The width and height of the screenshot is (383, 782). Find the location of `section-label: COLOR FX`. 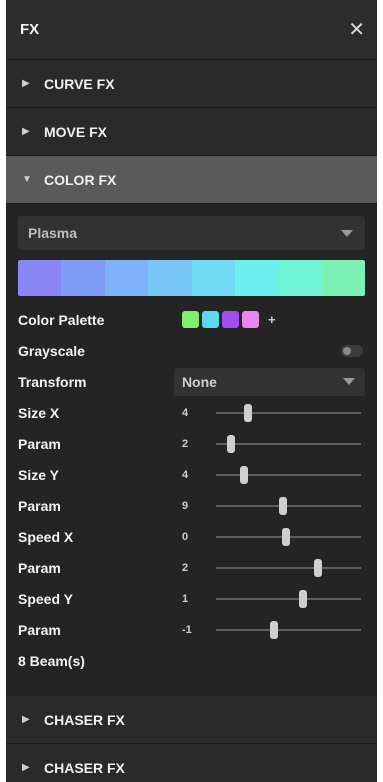

section-label: COLOR FX is located at coordinates (80, 179).